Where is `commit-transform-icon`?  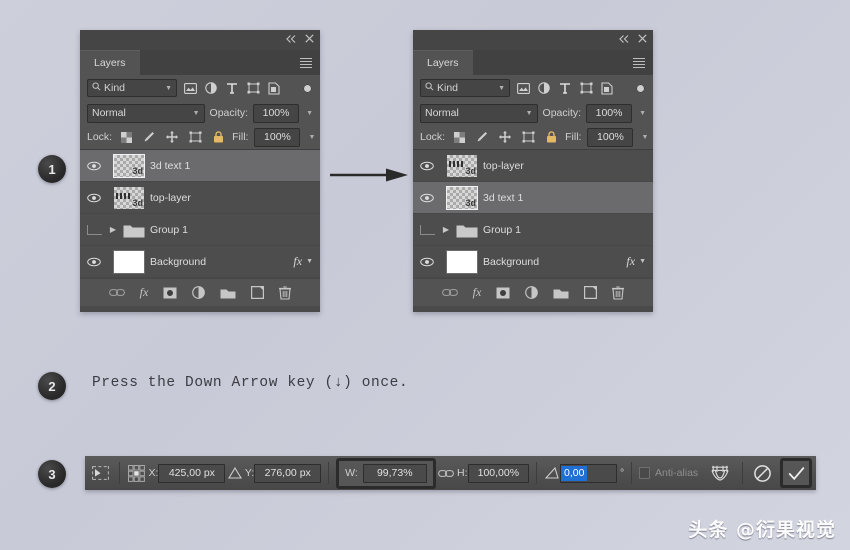
commit-transform-icon is located at coordinates (796, 473).